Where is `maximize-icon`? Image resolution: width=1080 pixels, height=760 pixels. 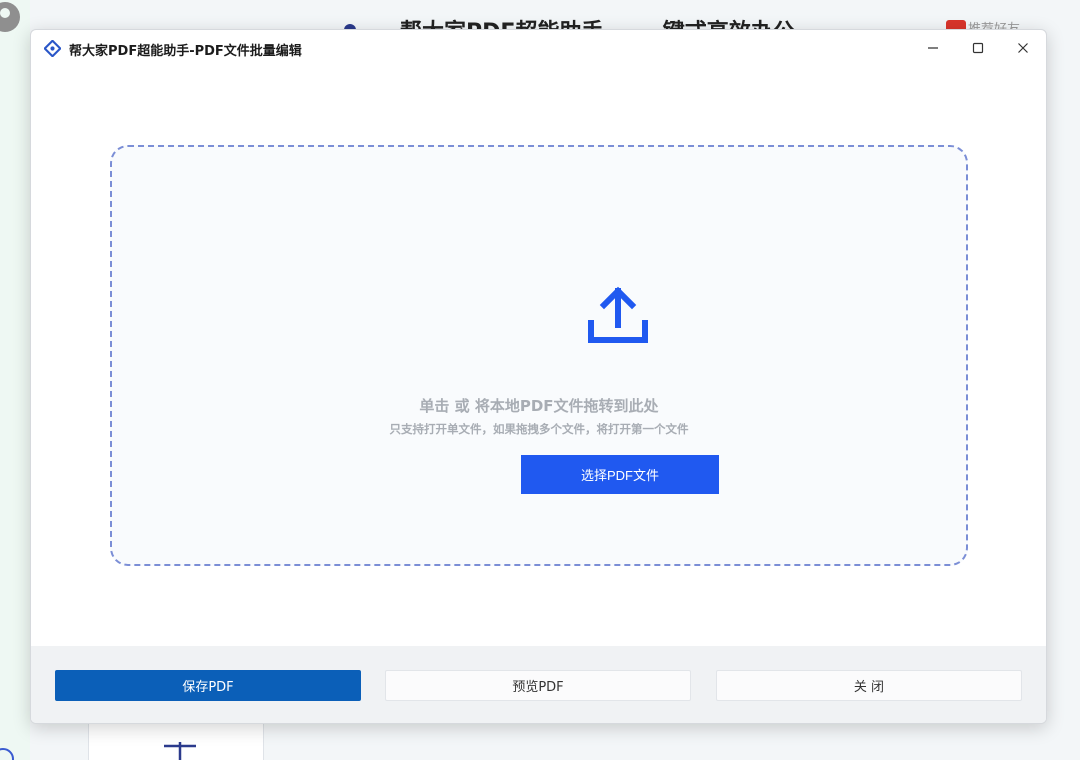 maximize-icon is located at coordinates (978, 48).